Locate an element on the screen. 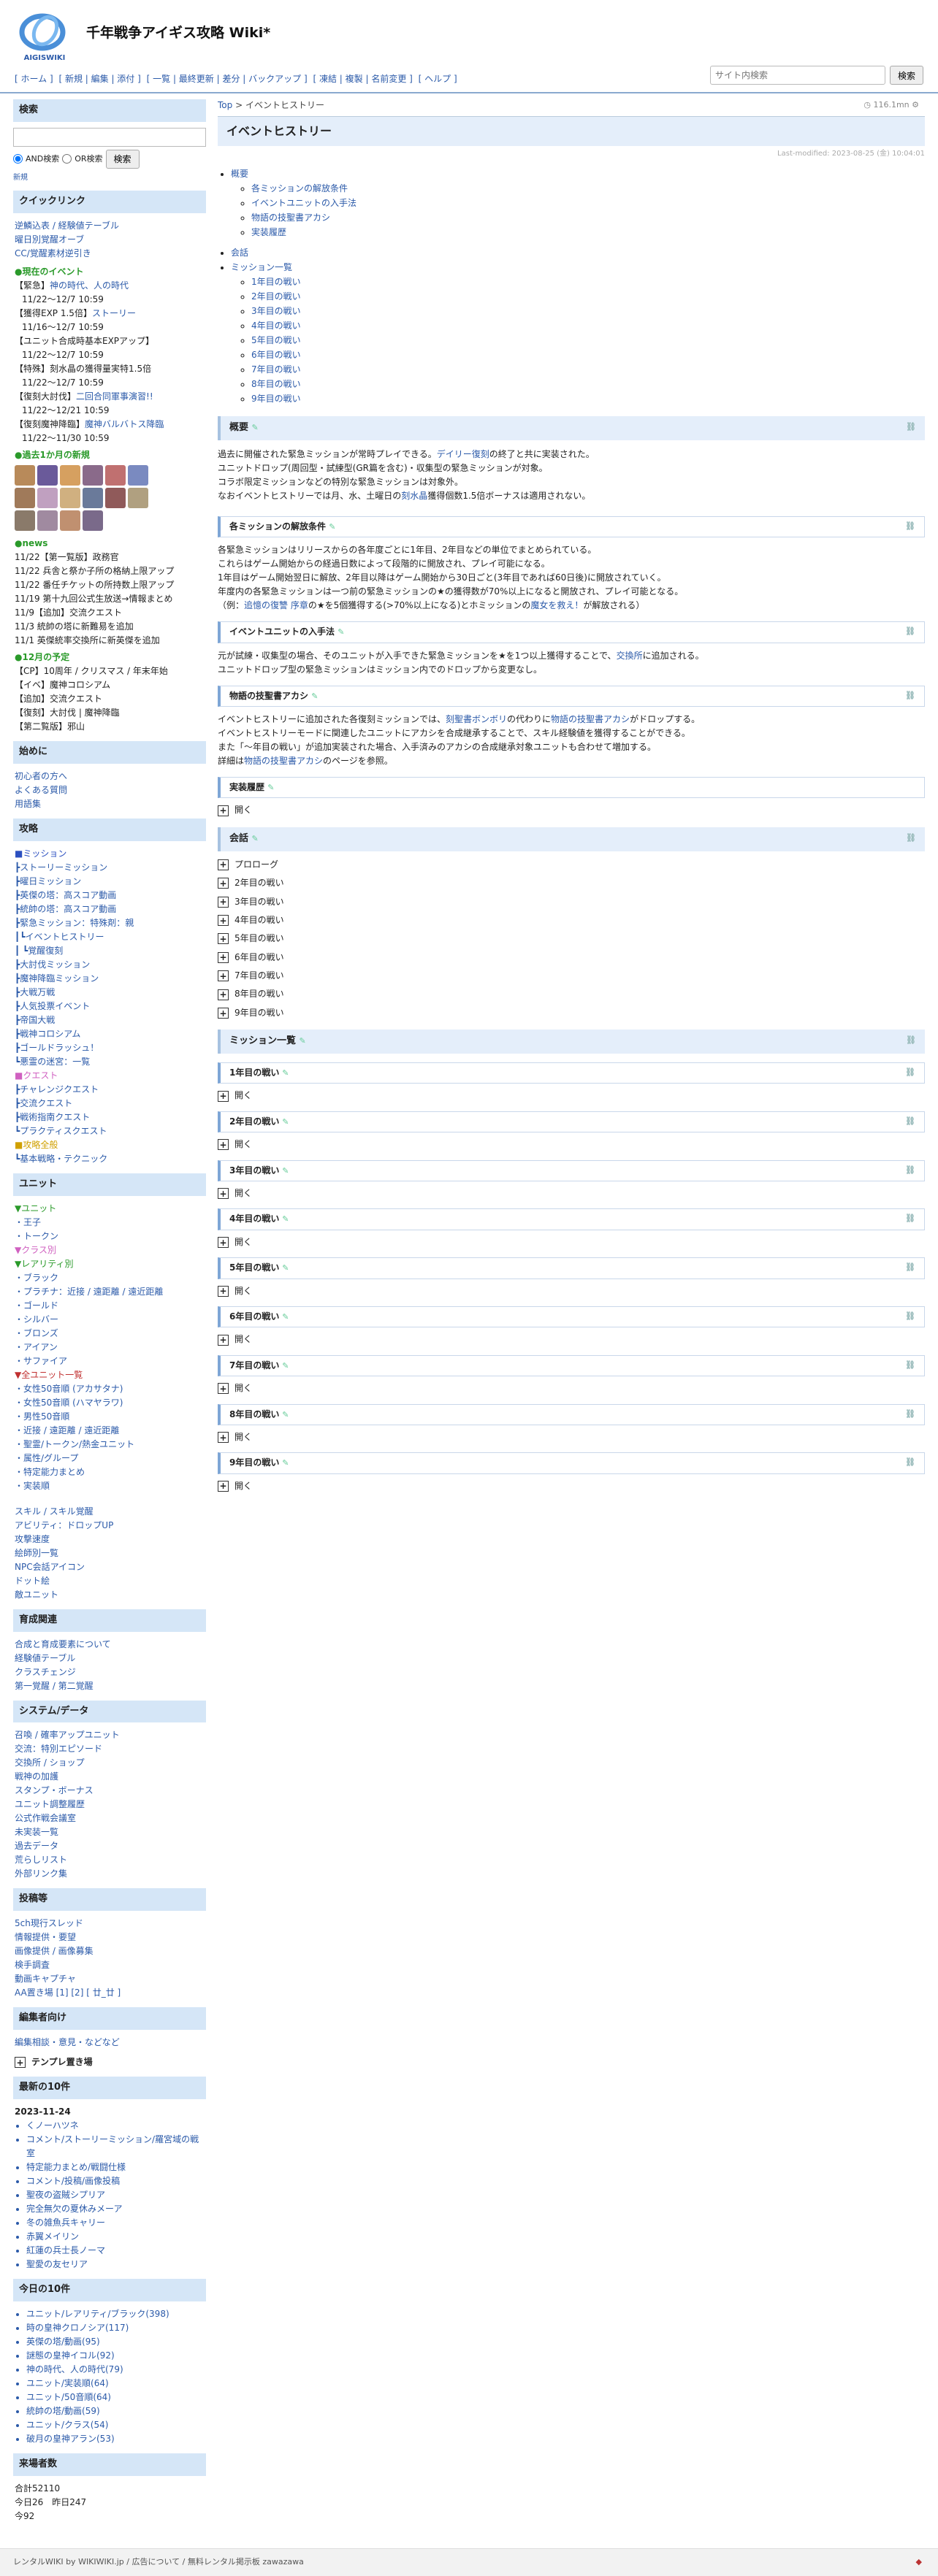  system-link: 未実装一覧 is located at coordinates (110, 1832).